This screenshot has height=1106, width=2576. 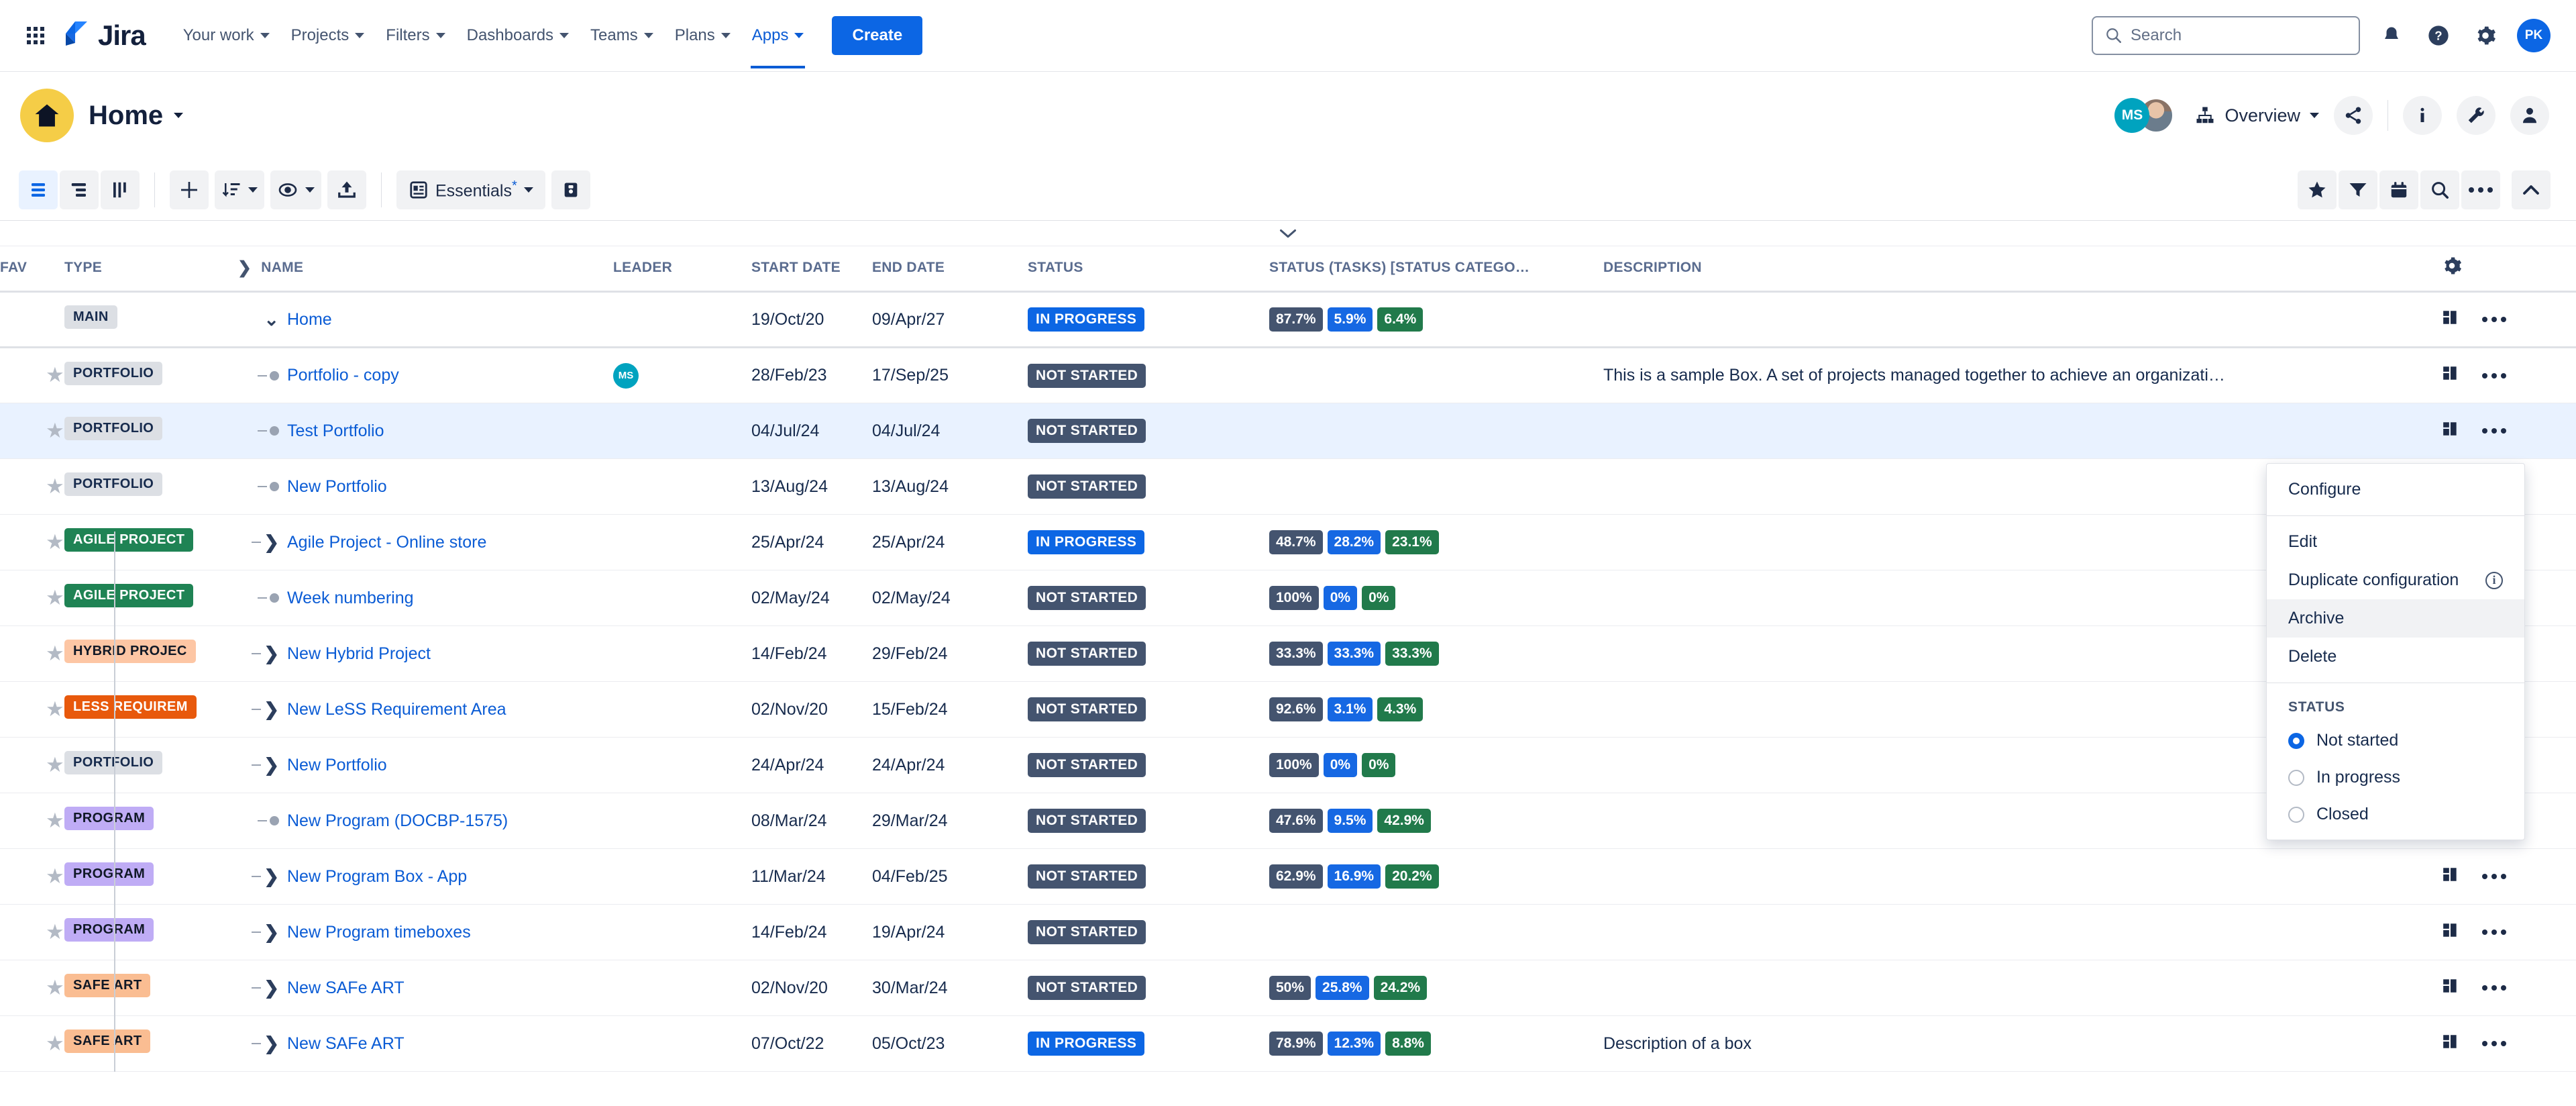 I want to click on add-button, so click(x=189, y=189).